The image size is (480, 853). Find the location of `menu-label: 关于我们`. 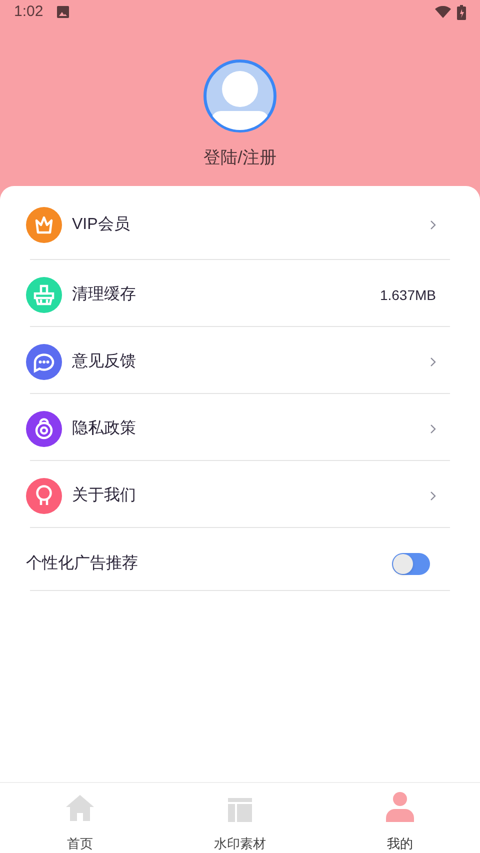

menu-label: 关于我们 is located at coordinates (104, 496).